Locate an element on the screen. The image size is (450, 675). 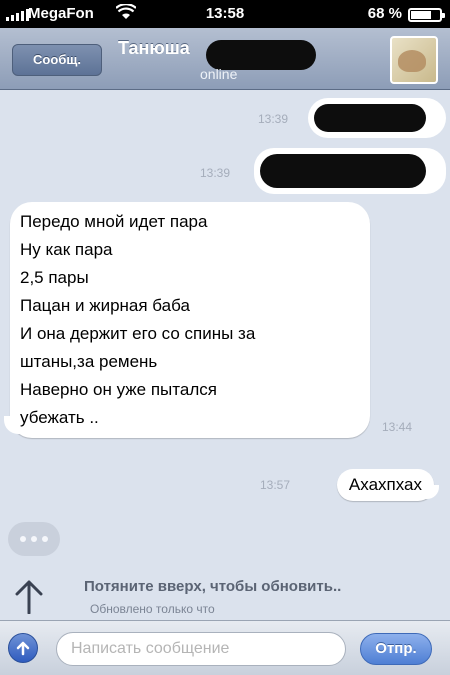
message-text-line: Пацан и жирная баба is located at coordinates (105, 305).